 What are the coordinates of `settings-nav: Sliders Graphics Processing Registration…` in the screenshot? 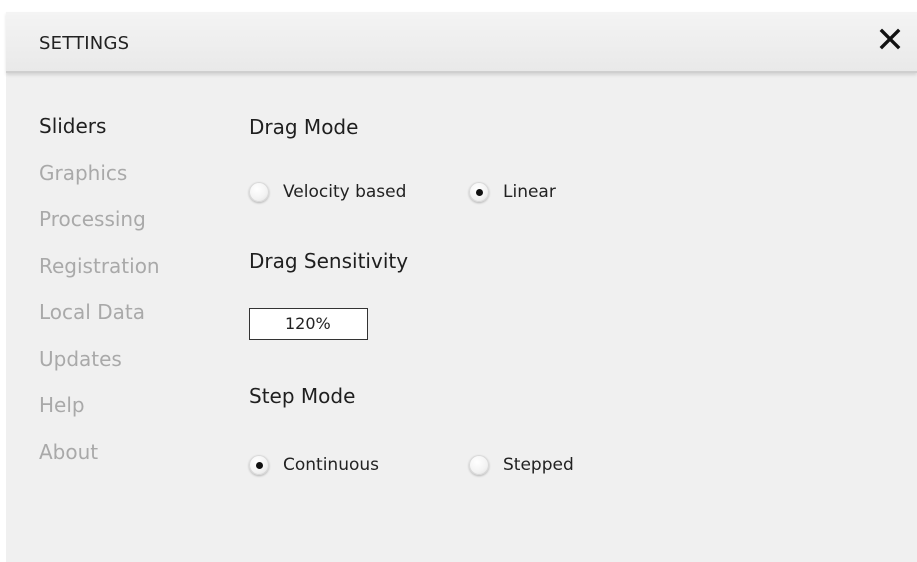 It's located at (99, 300).